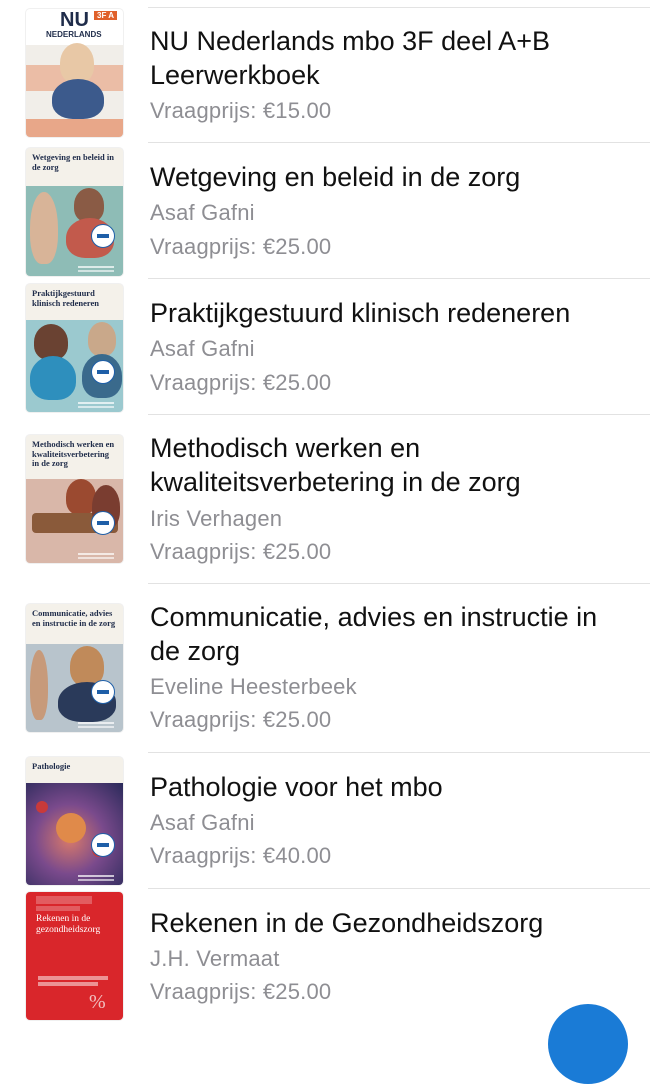  Describe the element at coordinates (241, 855) in the screenshot. I see `listing-price: Vraagprijs: €40.00` at that location.